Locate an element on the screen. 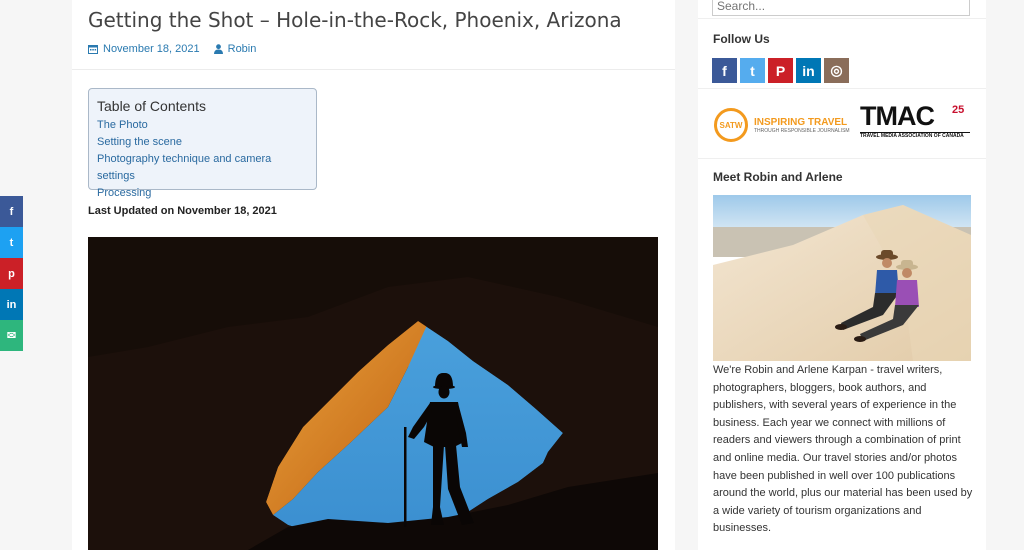 The image size is (1024, 550). share-facebook-button: f is located at coordinates (11, 211).